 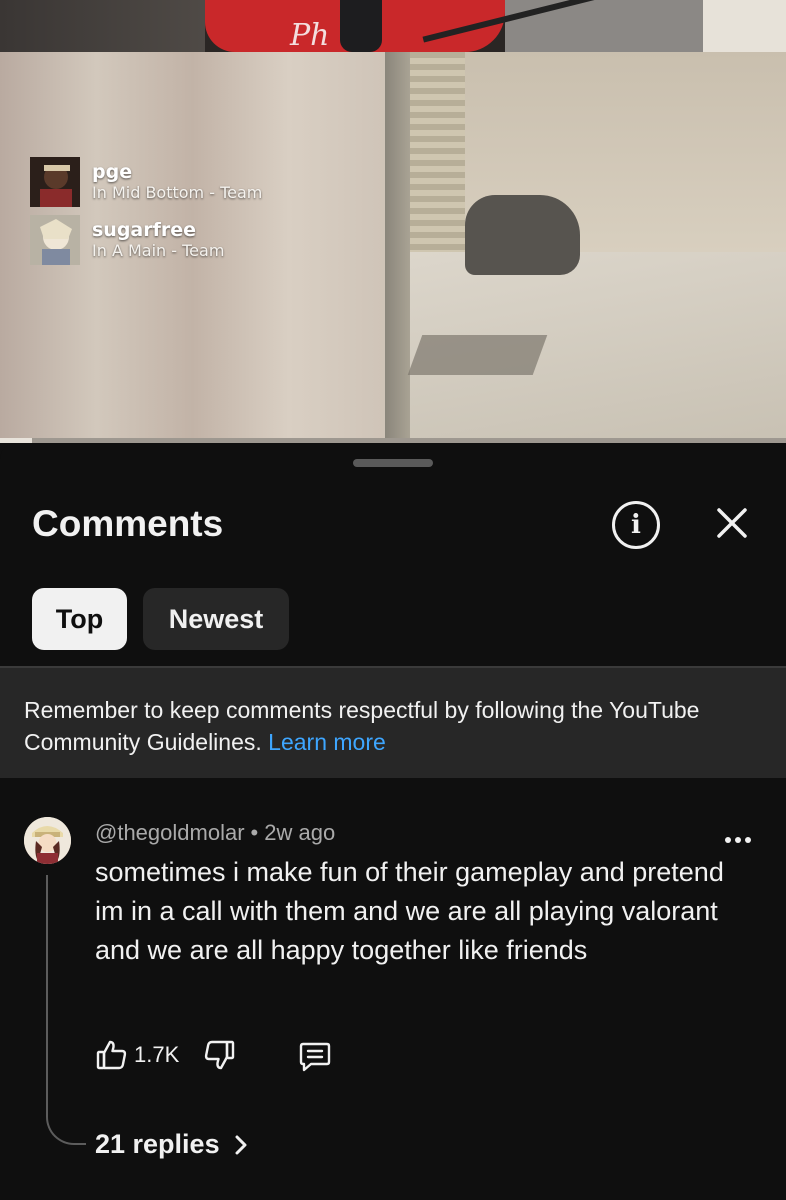 I want to click on tab-newest: Newest, so click(x=216, y=619).